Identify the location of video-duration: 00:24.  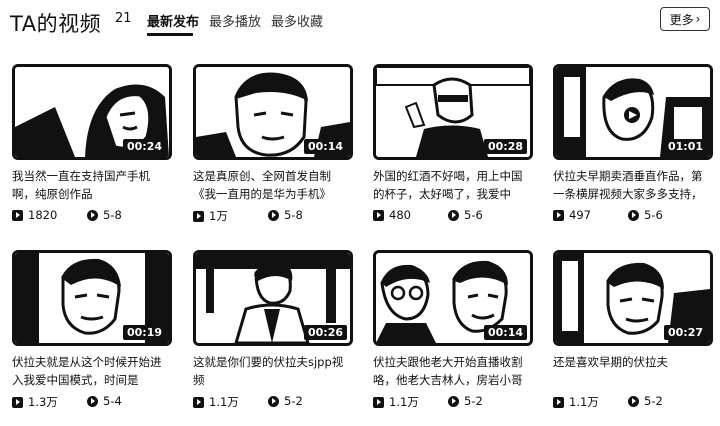
(144, 146).